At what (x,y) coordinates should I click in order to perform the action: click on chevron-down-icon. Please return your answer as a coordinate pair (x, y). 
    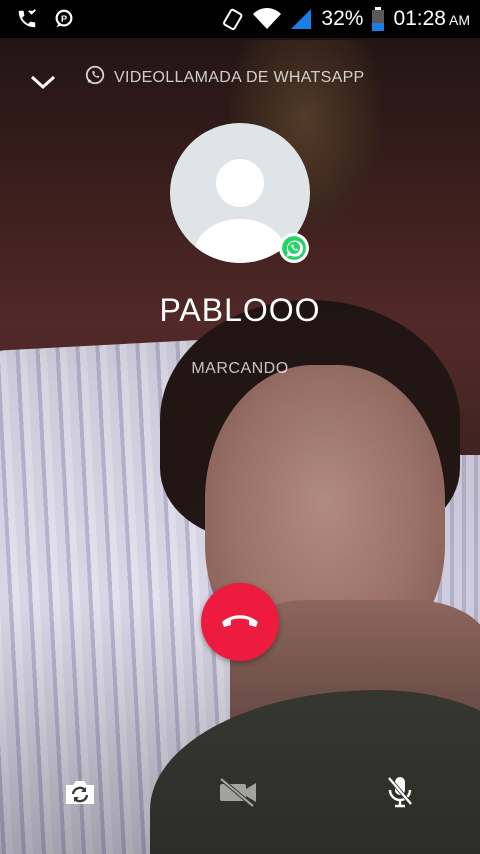
    Looking at the image, I should click on (43, 82).